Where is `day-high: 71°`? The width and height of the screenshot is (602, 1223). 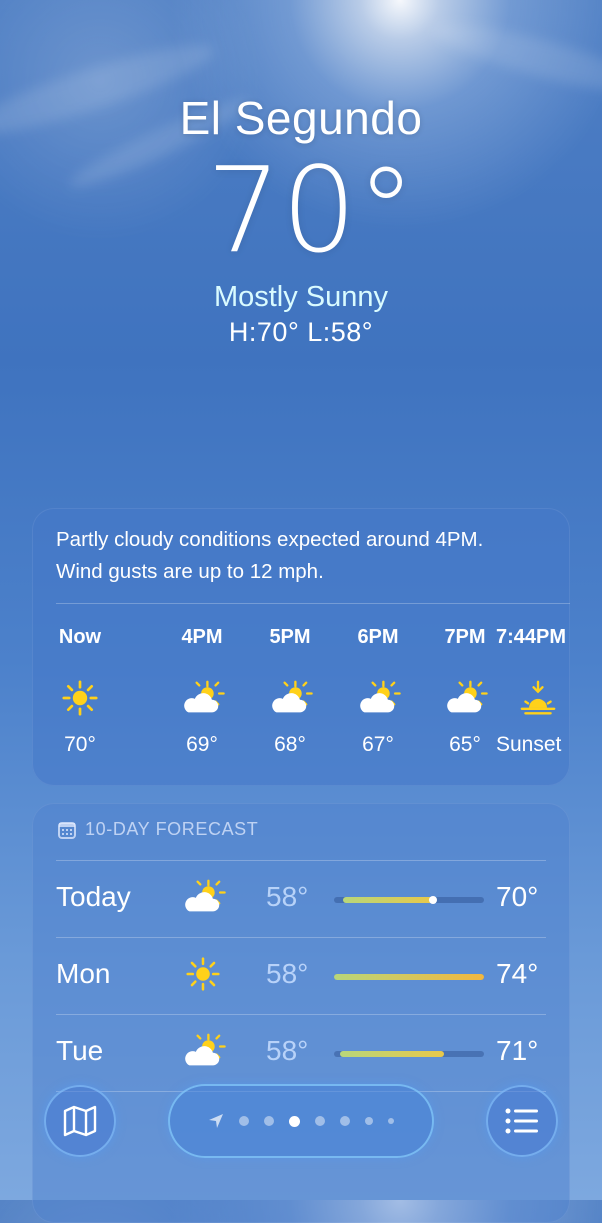 day-high: 71° is located at coordinates (517, 1050).